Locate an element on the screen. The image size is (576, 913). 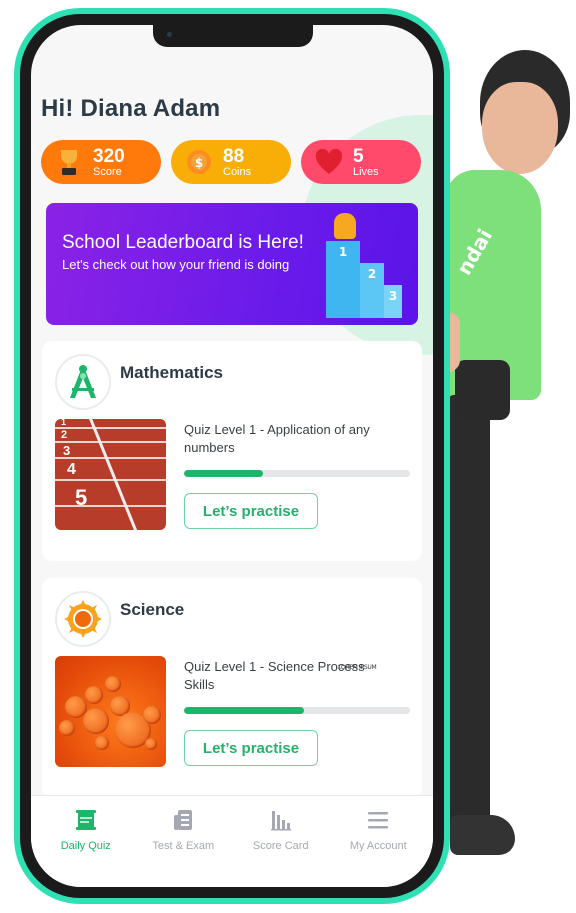
score-value: 320 is located at coordinates (109, 156).